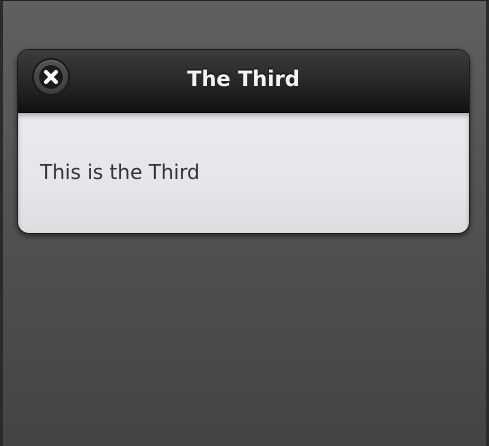 The width and height of the screenshot is (489, 446). What do you see at coordinates (120, 172) in the screenshot?
I see `dialog-content-text: This is the Third` at bounding box center [120, 172].